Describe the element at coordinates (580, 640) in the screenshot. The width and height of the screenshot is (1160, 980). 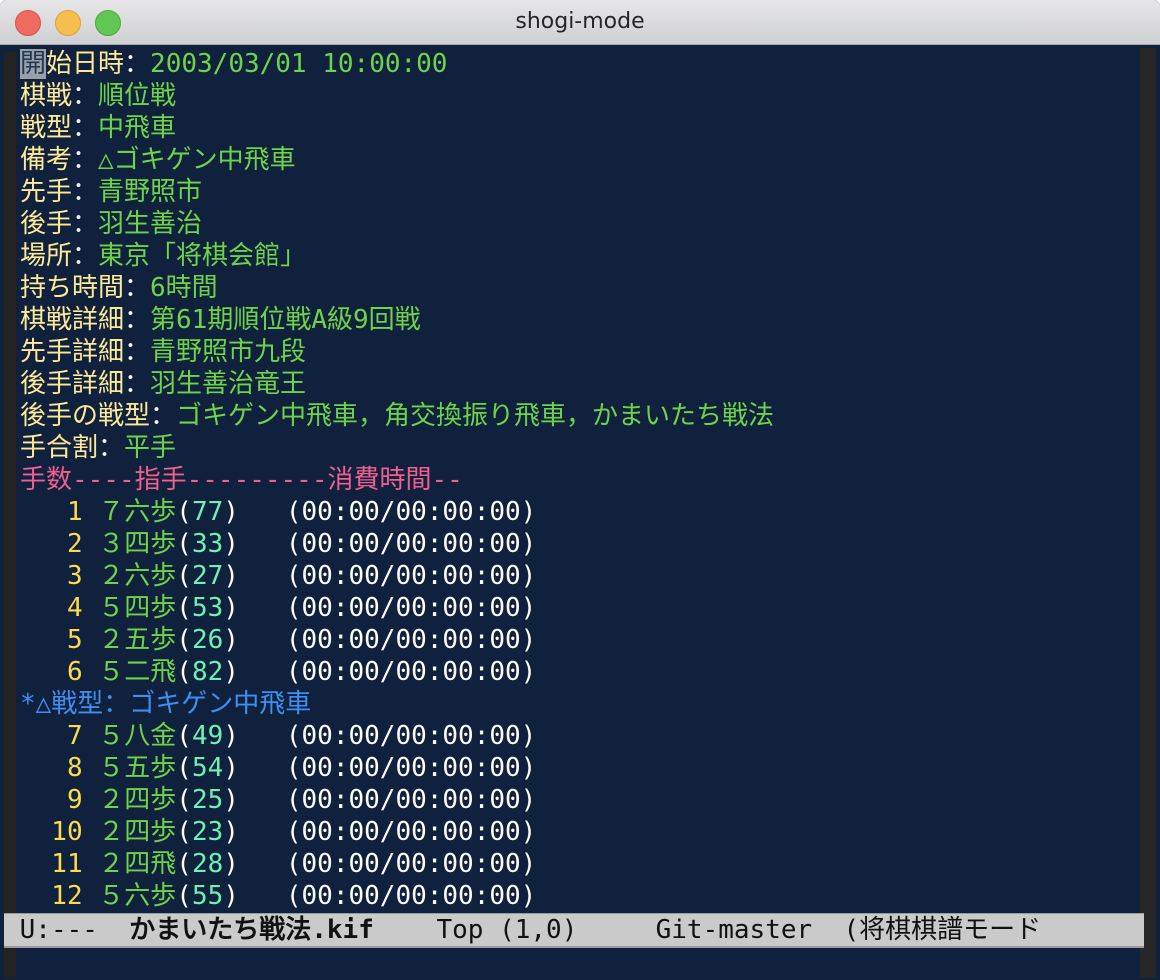
I see `move-row: 5 ２五歩(26) (00:00/00:00:00)` at that location.